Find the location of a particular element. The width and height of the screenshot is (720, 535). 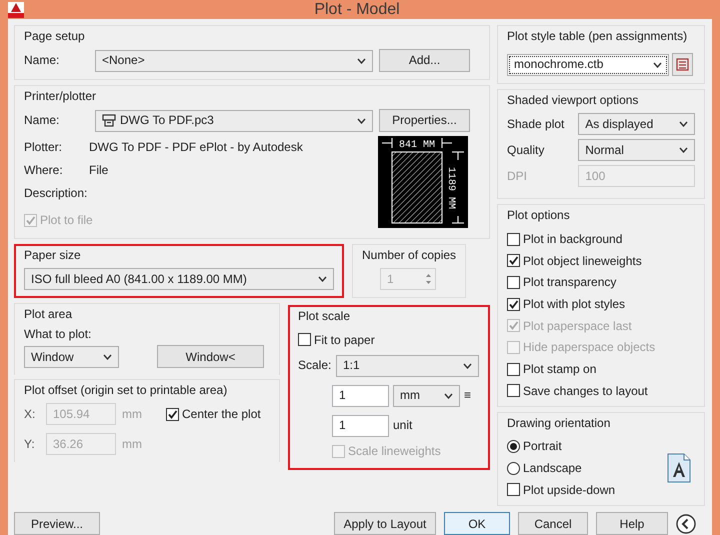

checkbox-label: Plot upside-down is located at coordinates (569, 490).